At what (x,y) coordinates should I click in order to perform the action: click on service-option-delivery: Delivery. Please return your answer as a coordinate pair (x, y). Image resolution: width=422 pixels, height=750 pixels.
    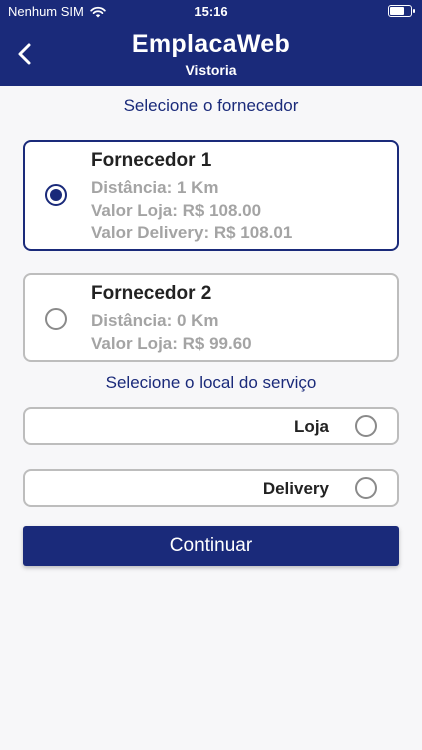
    Looking at the image, I should click on (211, 488).